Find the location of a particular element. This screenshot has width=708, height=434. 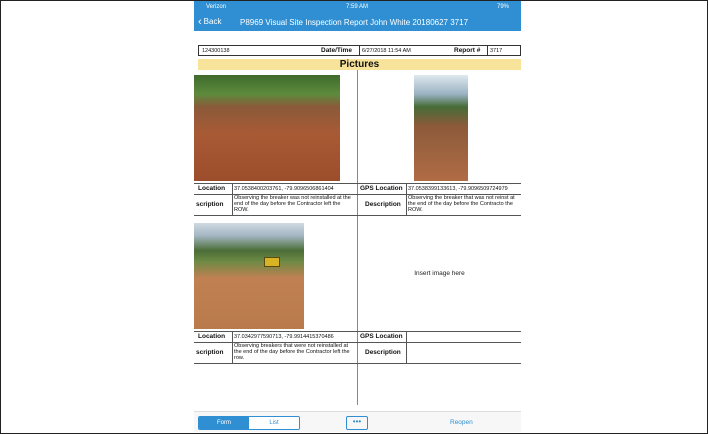

insert-image-placeholder: Insert image here is located at coordinates (439, 273).